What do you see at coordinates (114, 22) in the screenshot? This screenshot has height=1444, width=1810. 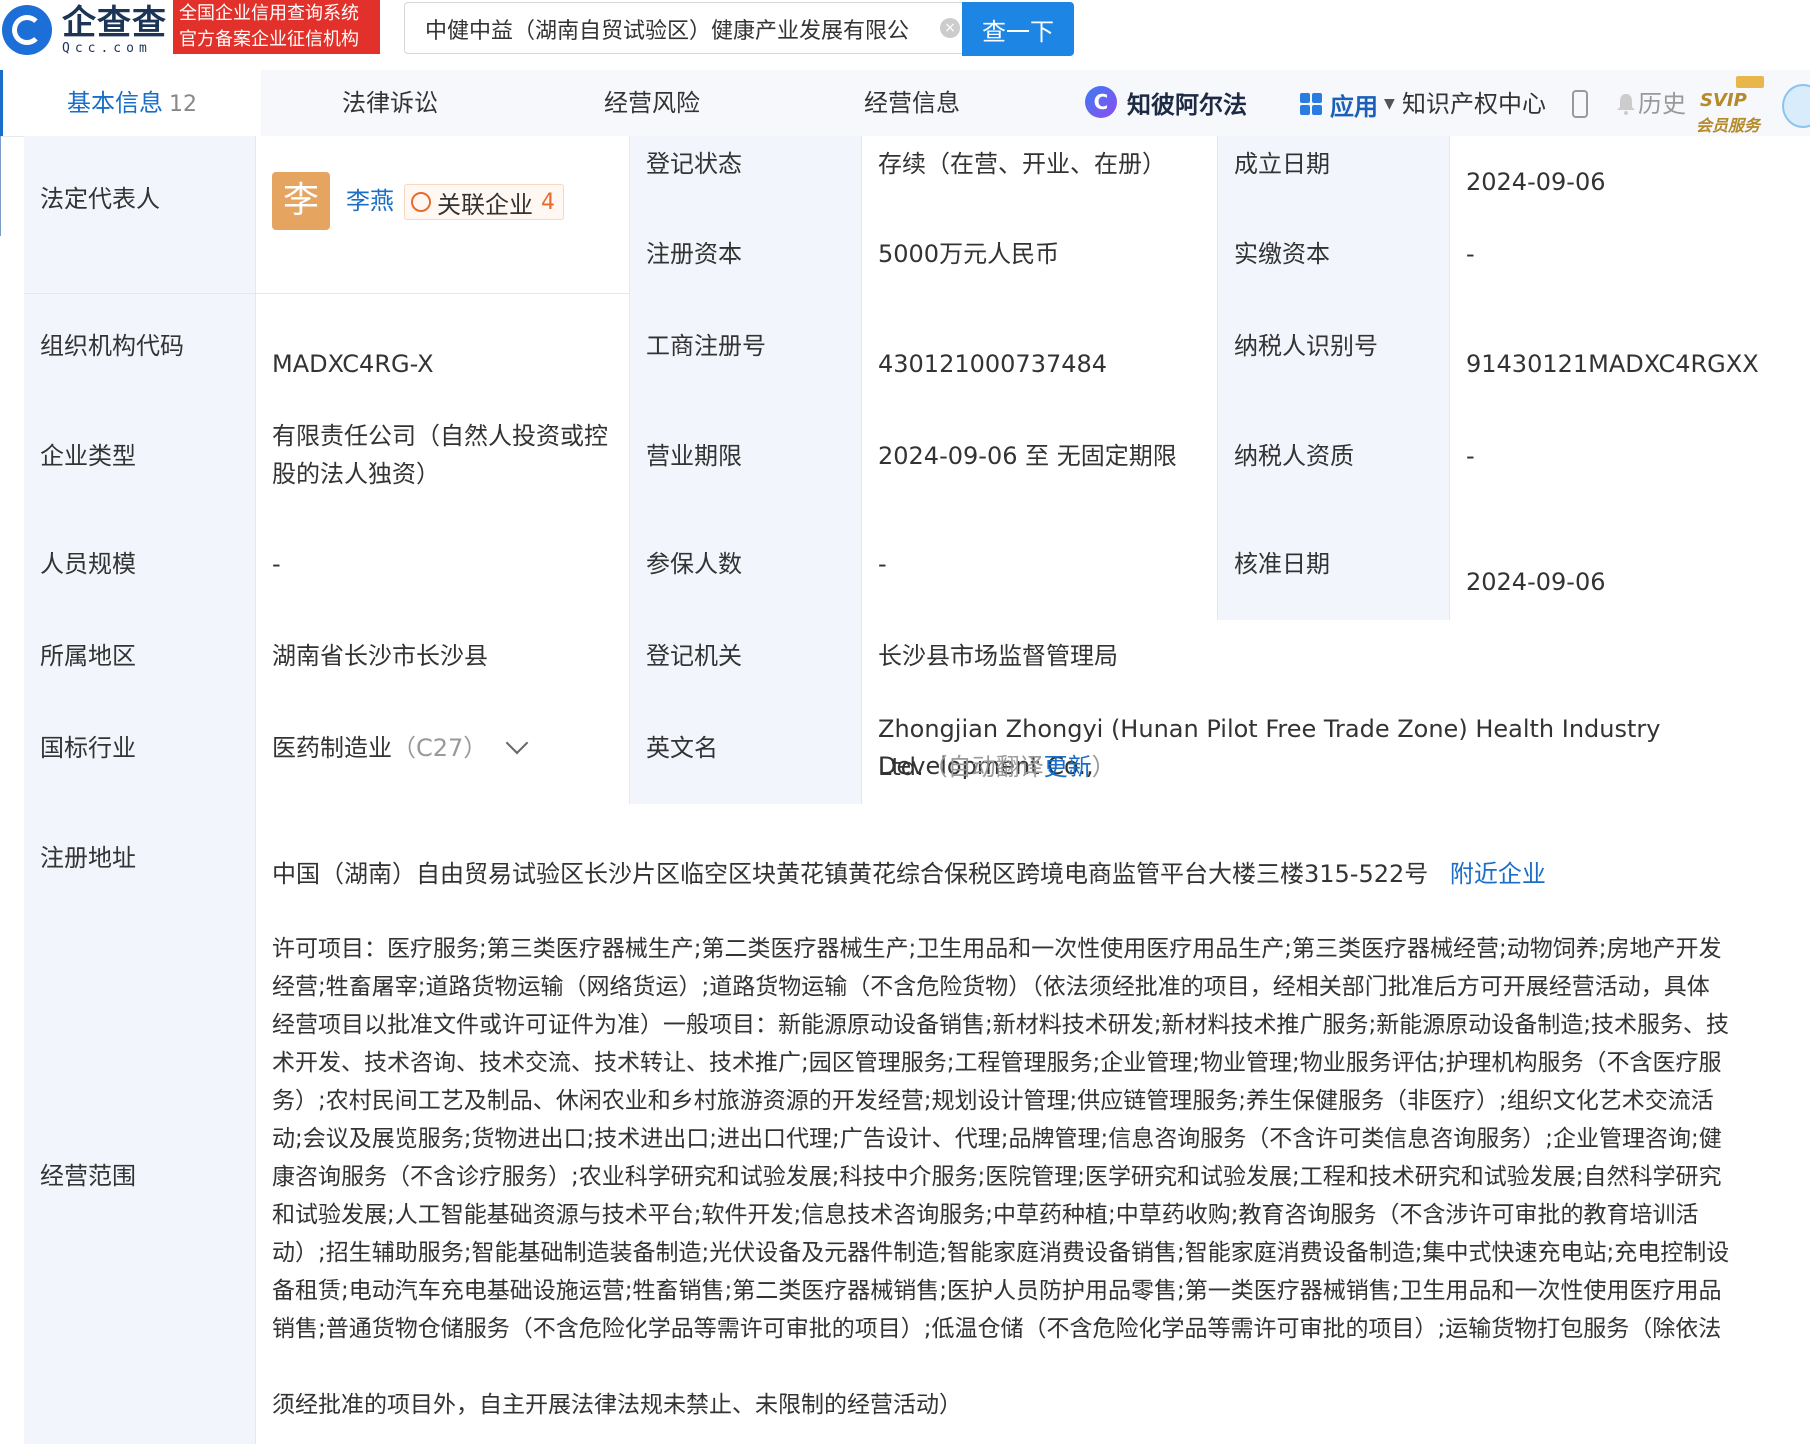 I see `logo-cn: 企查查` at bounding box center [114, 22].